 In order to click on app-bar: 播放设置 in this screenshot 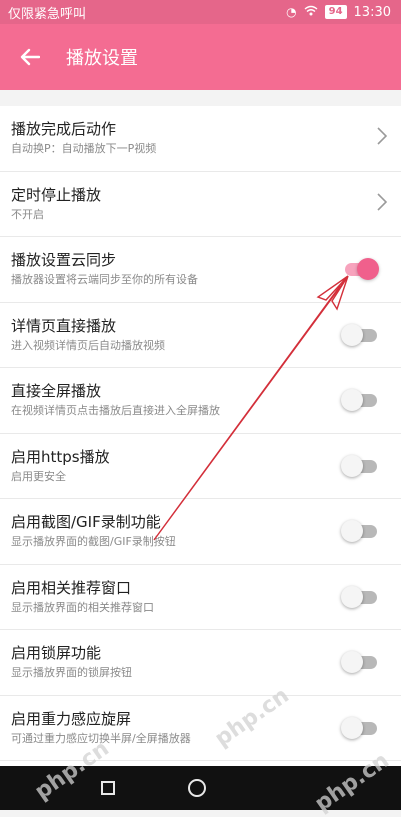, I will do `click(200, 57)`.